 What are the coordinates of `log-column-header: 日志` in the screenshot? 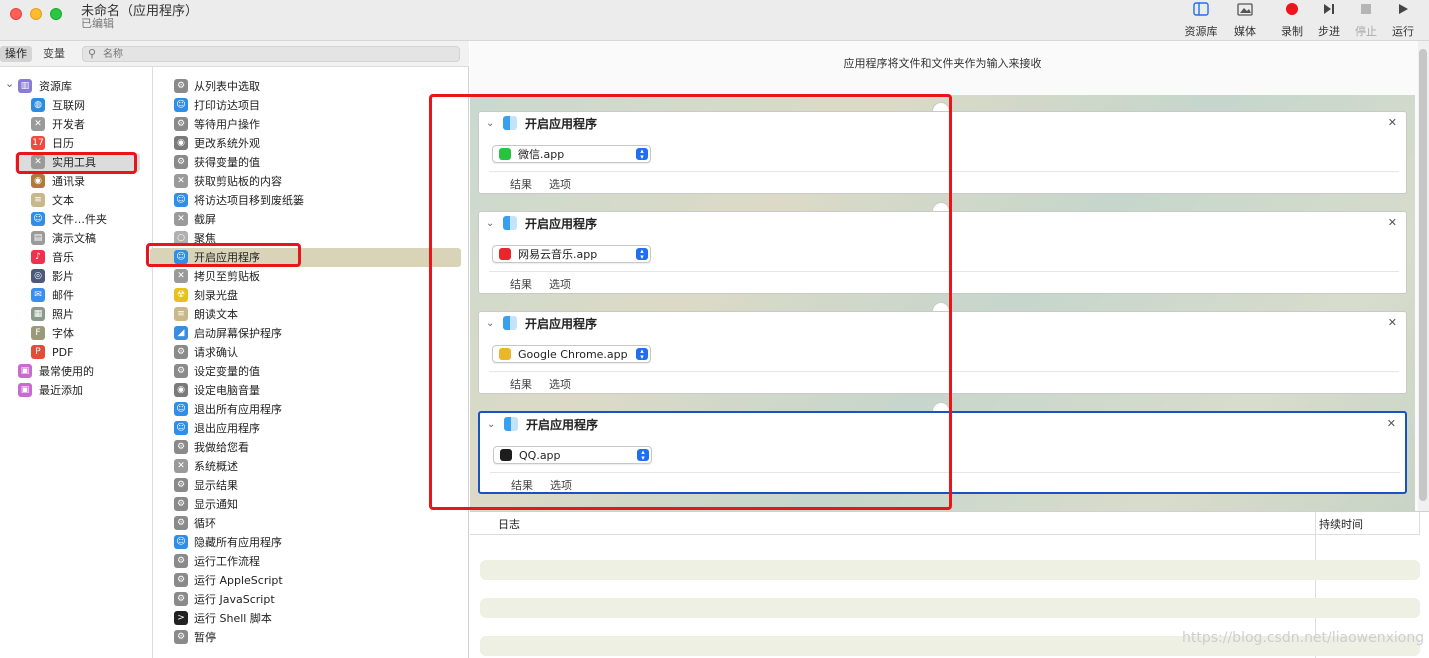 It's located at (509, 524).